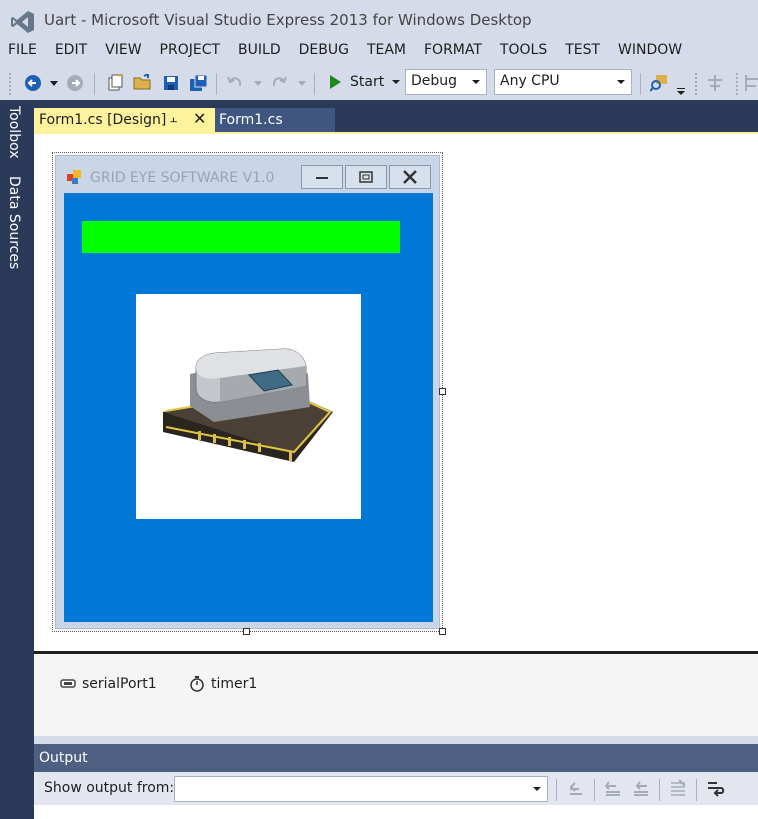 This screenshot has width=758, height=819. I want to click on tab-label: Form1.cs, so click(251, 120).